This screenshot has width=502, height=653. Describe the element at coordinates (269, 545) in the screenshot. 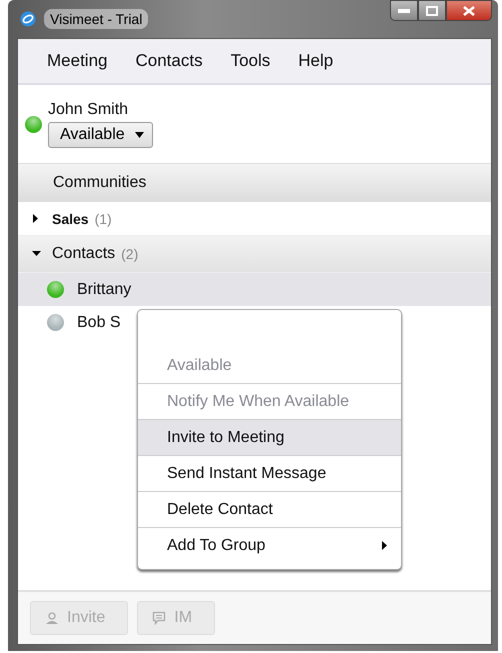

I see `menu-item: Add To Group` at that location.